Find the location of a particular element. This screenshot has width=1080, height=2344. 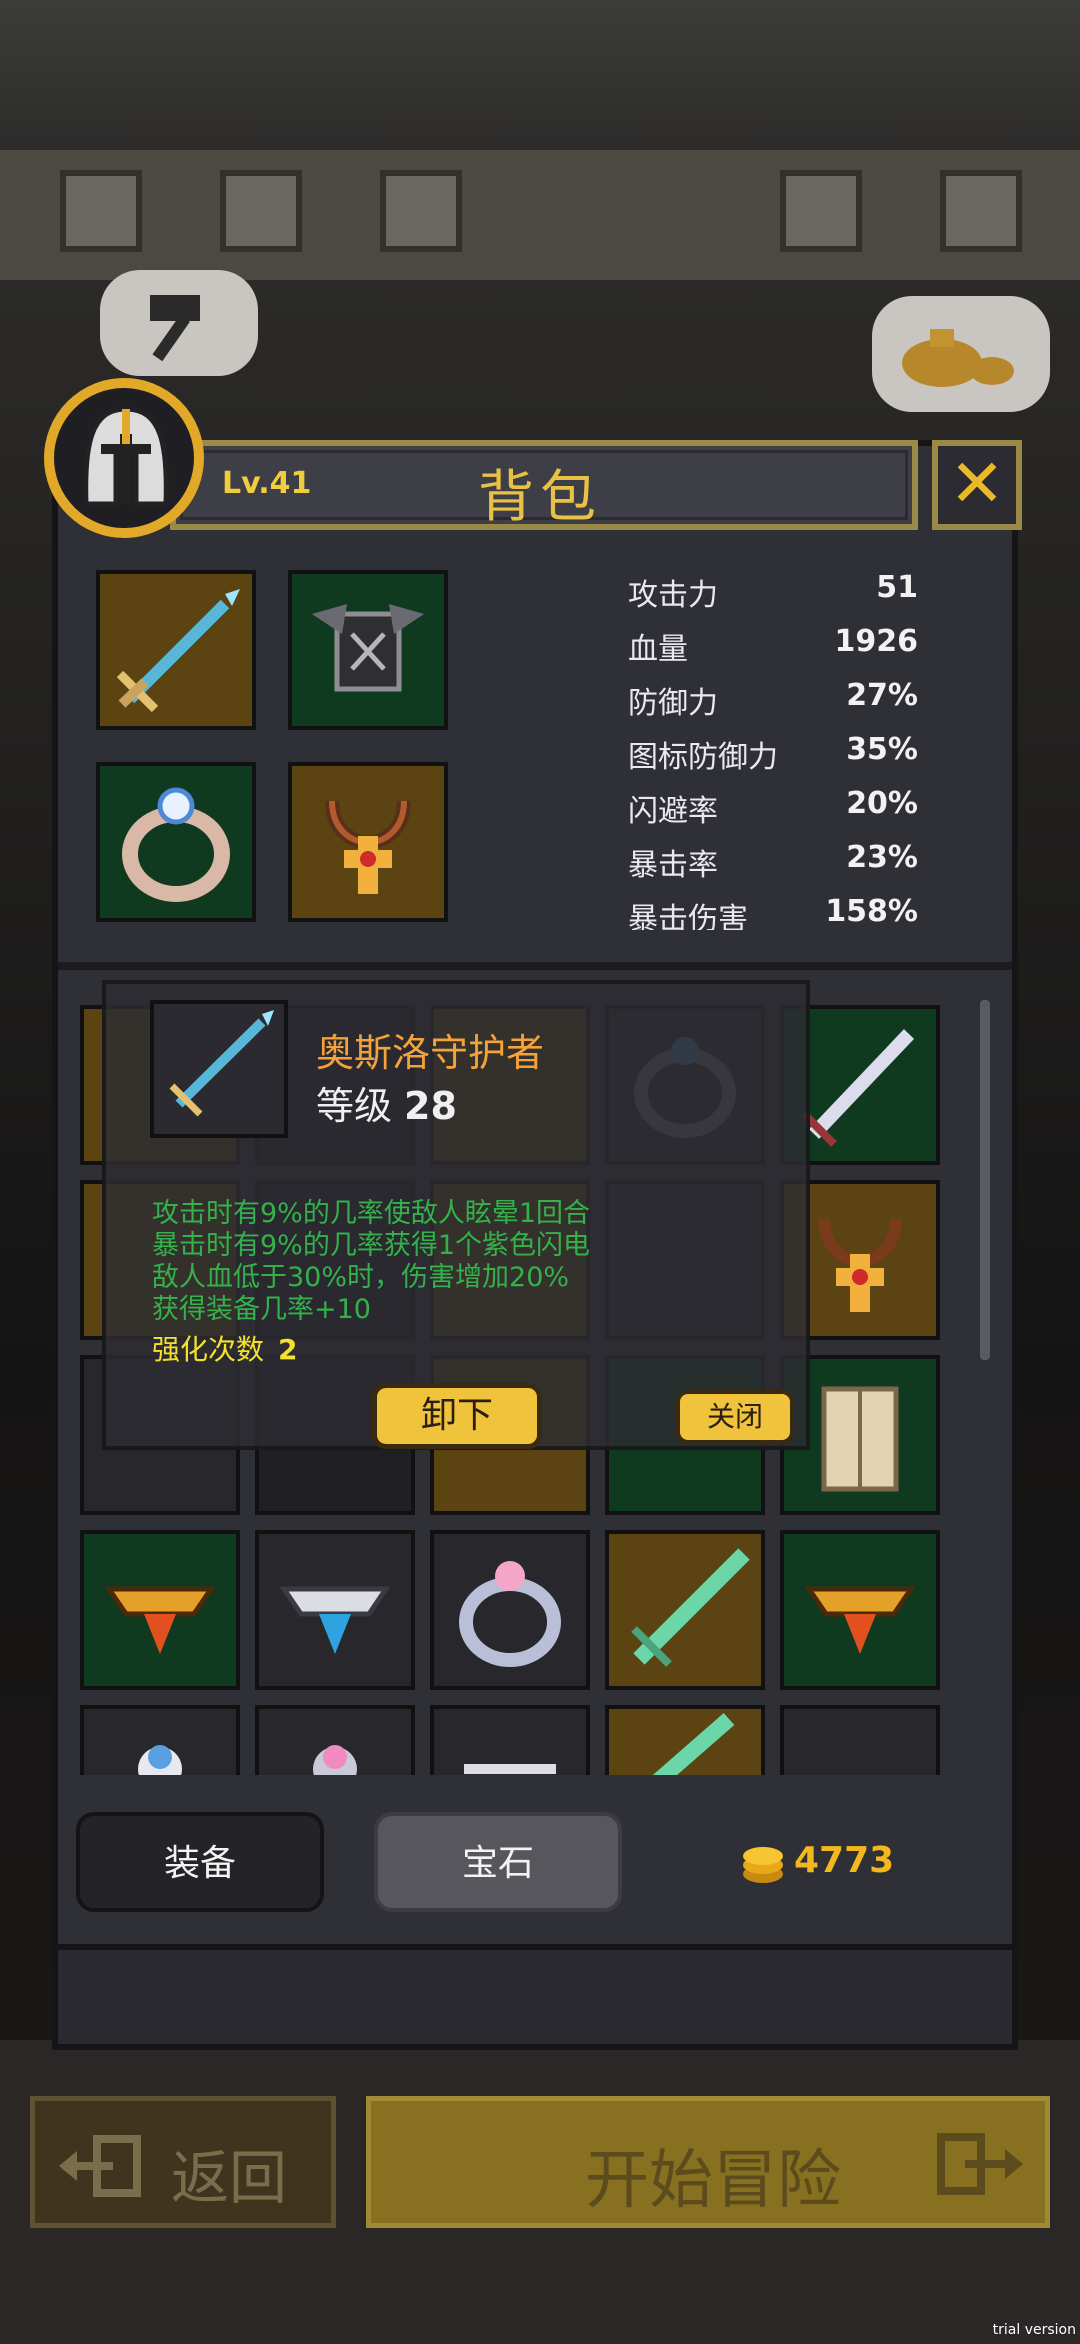

tooltip-effect: 获得装备几率+10 is located at coordinates (261, 1309).